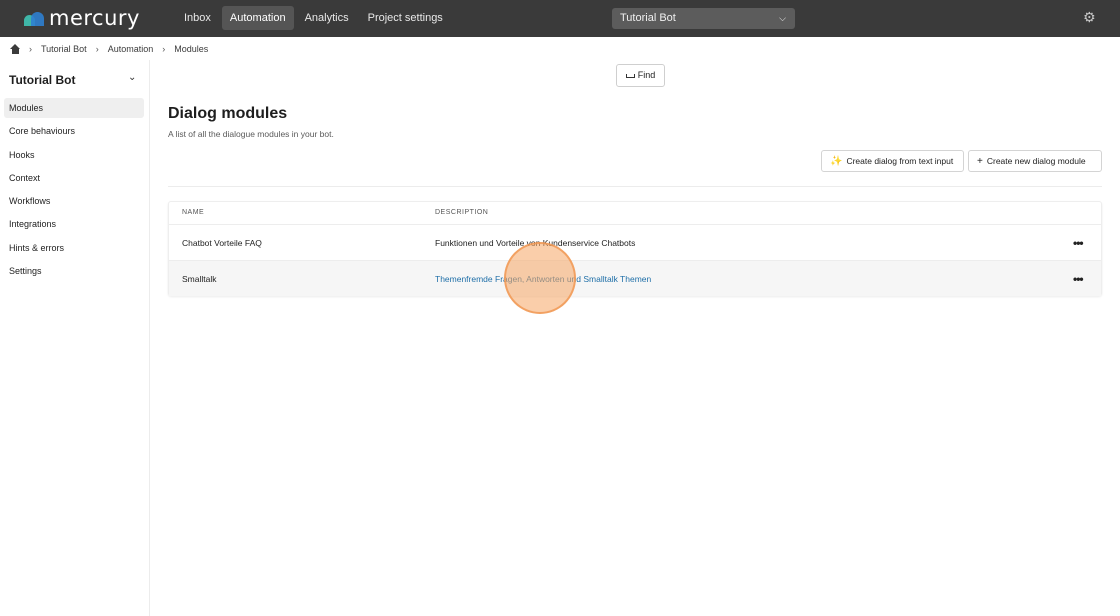  Describe the element at coordinates (1089, 17) in the screenshot. I see `gear-icon: ⚙` at that location.